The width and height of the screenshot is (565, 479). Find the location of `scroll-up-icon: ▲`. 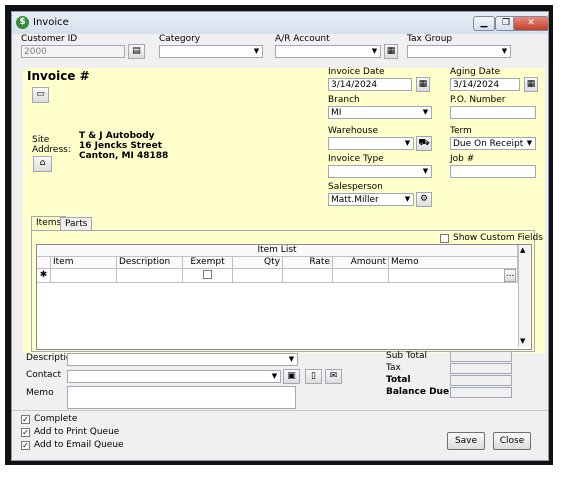

scroll-up-icon: ▲ is located at coordinates (522, 250).